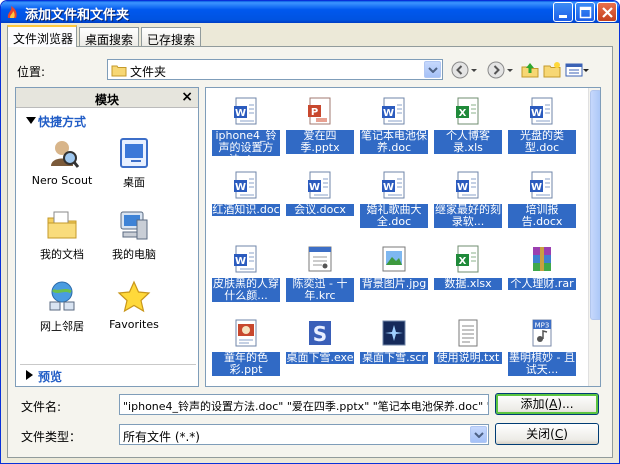  What do you see at coordinates (552, 70) in the screenshot?
I see `new-folder-icon` at bounding box center [552, 70].